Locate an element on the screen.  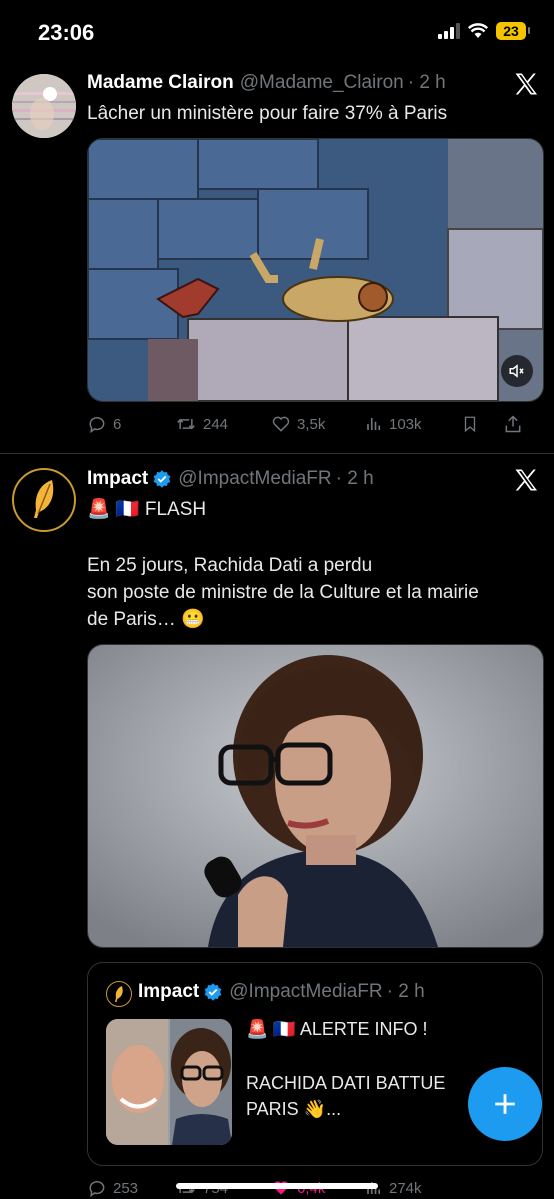
tweet-actions: 6 244 3,5k 103k is located at coordinates (314, 424).